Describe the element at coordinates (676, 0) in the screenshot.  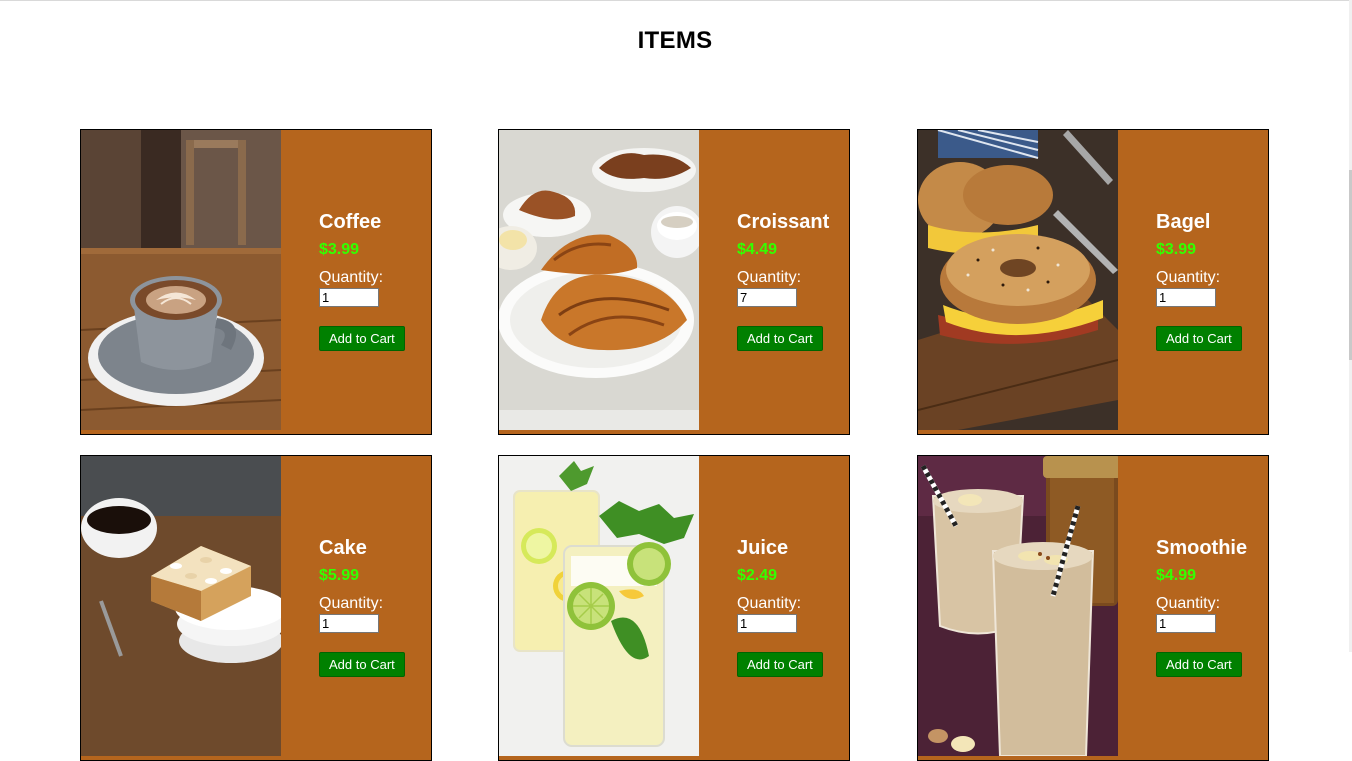
I see `top-border` at that location.